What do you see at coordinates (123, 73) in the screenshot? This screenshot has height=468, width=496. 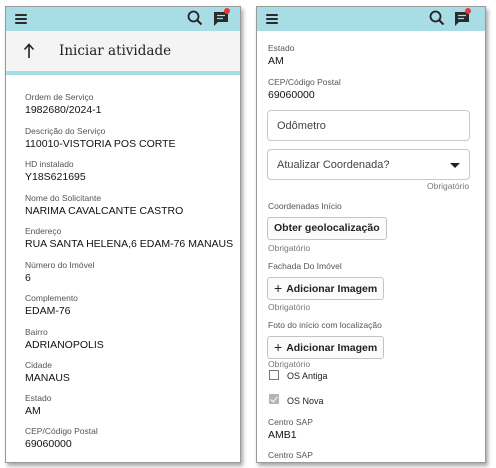 I see `title-divider` at bounding box center [123, 73].